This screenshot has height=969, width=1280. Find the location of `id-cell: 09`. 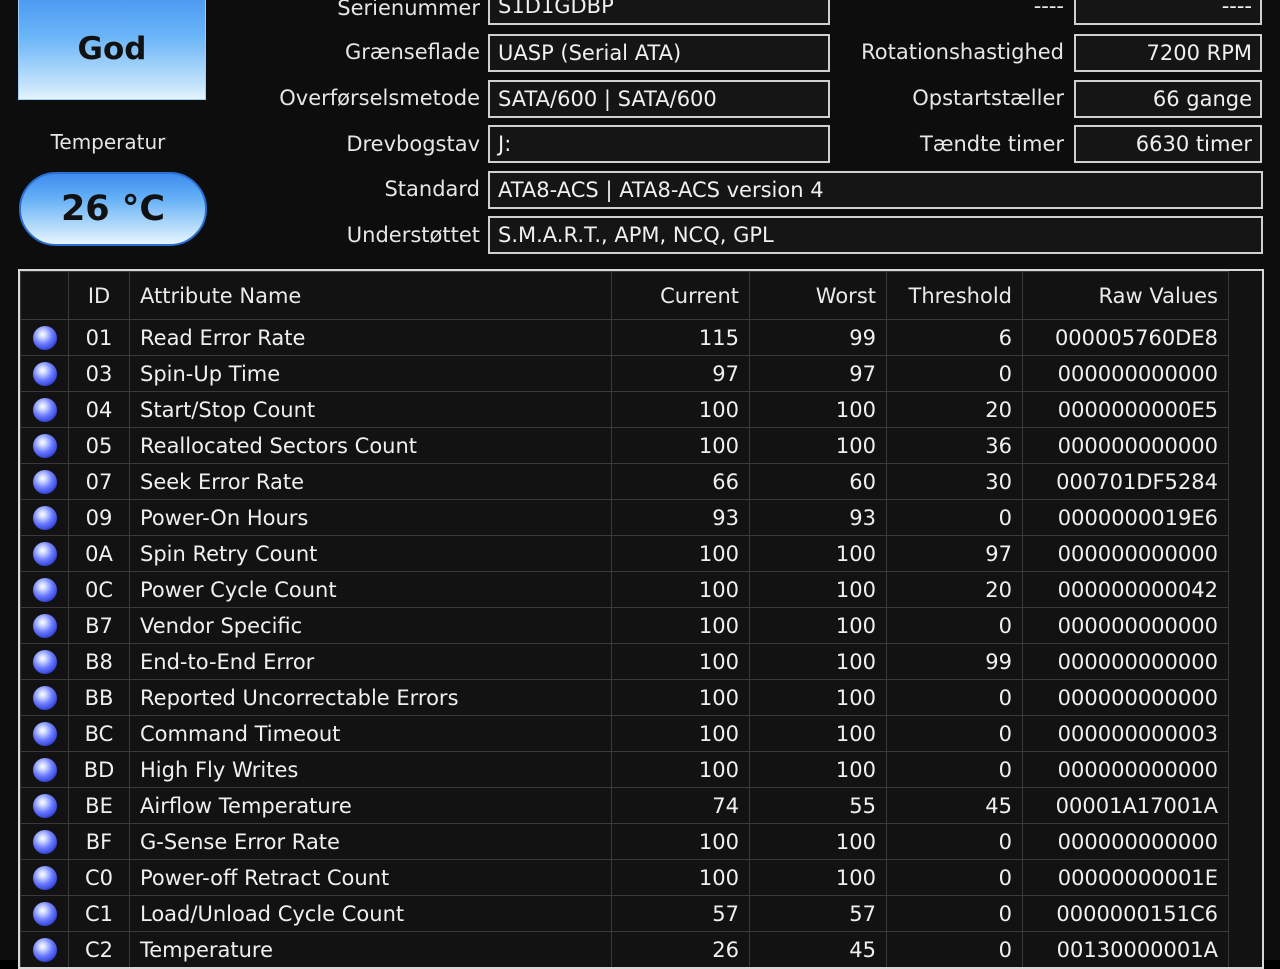

id-cell: 09 is located at coordinates (99, 517).